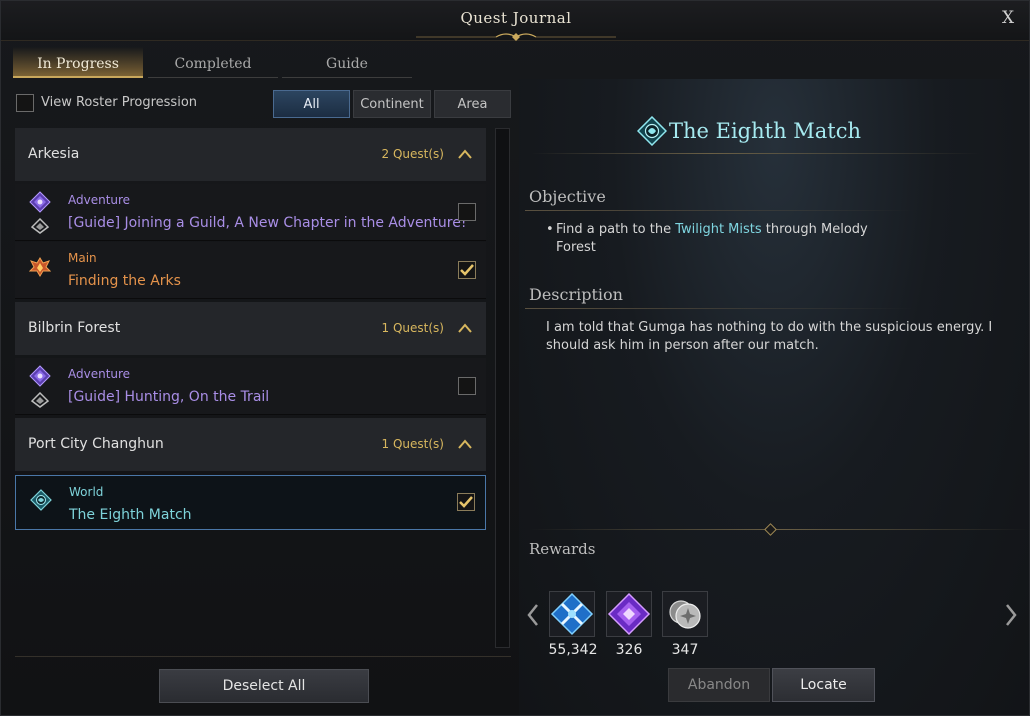  I want to click on quest-name: The Eighth Match, so click(130, 515).